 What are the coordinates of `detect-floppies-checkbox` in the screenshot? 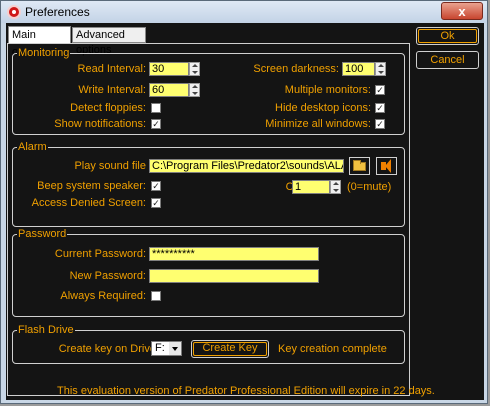 It's located at (156, 108).